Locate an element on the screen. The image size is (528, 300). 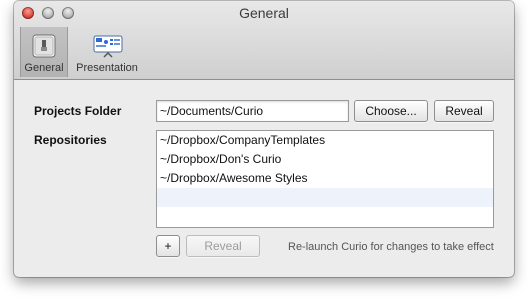
general-switch-icon is located at coordinates (44, 47).